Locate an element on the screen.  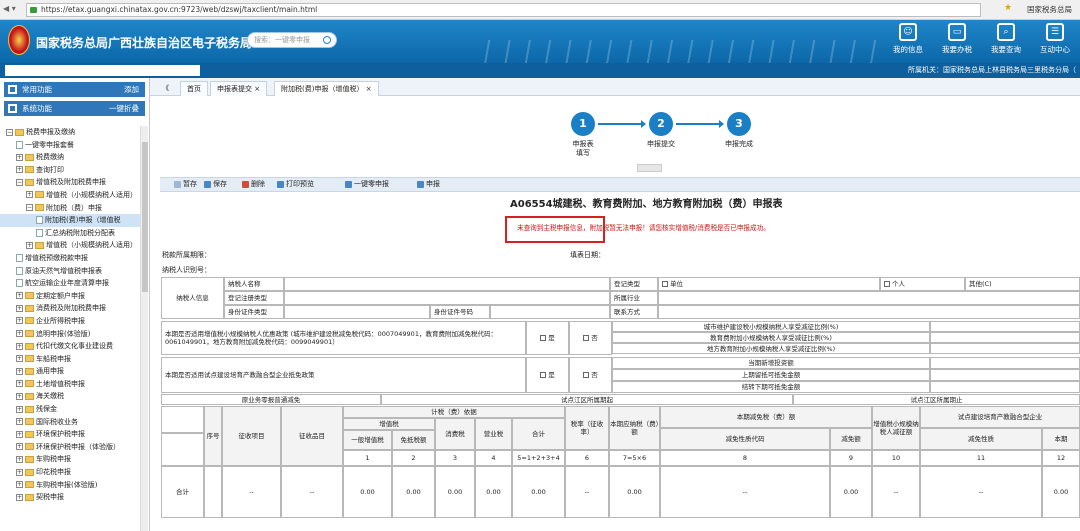
fold-all-button: 一键折叠 is located at coordinates (124, 108).